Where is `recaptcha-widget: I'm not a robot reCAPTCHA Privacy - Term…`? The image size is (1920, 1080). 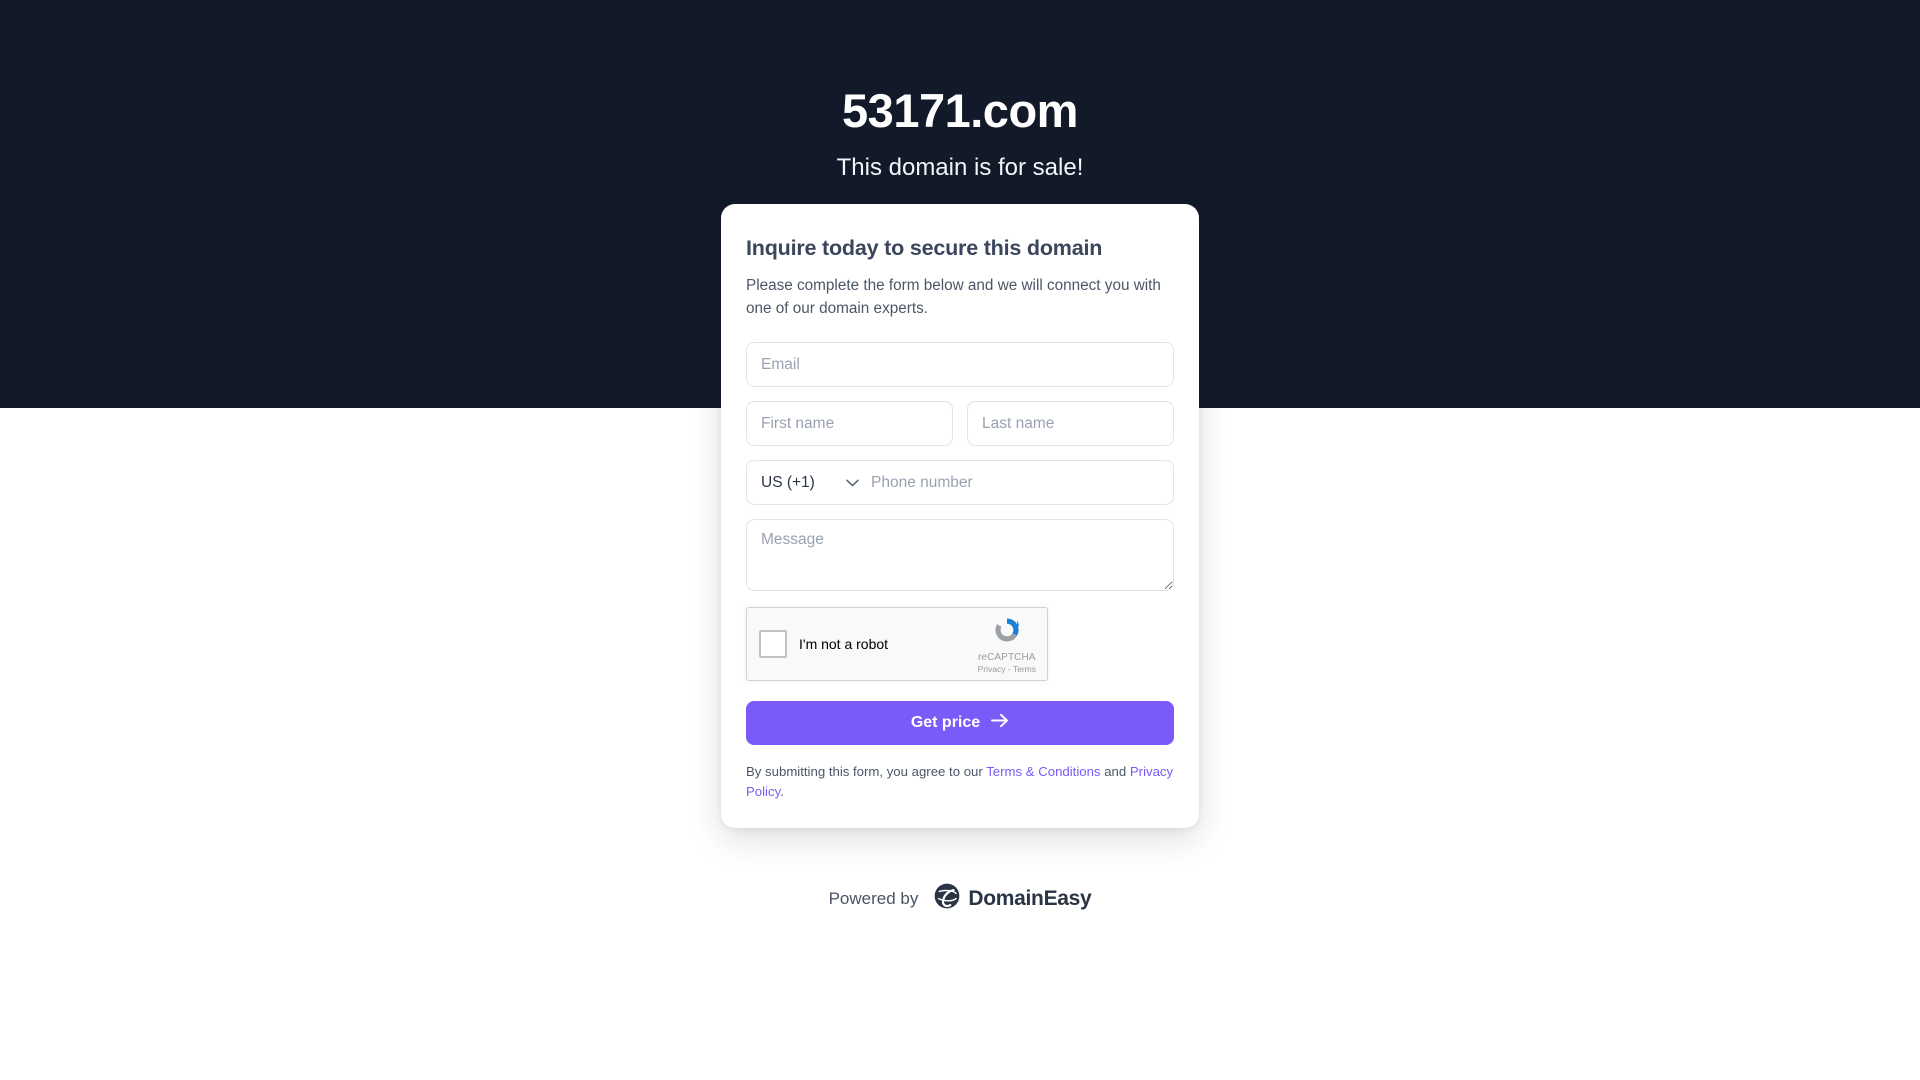
recaptcha-widget: I'm not a robot reCAPTCHA Privacy - Term… is located at coordinates (897, 644).